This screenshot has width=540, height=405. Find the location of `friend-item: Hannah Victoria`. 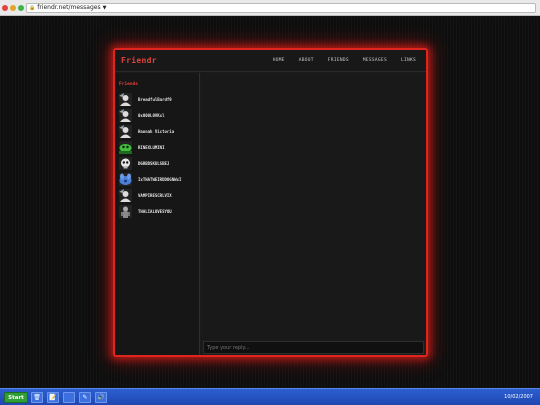

friend-item: Hannah Victoria is located at coordinates (159, 131).